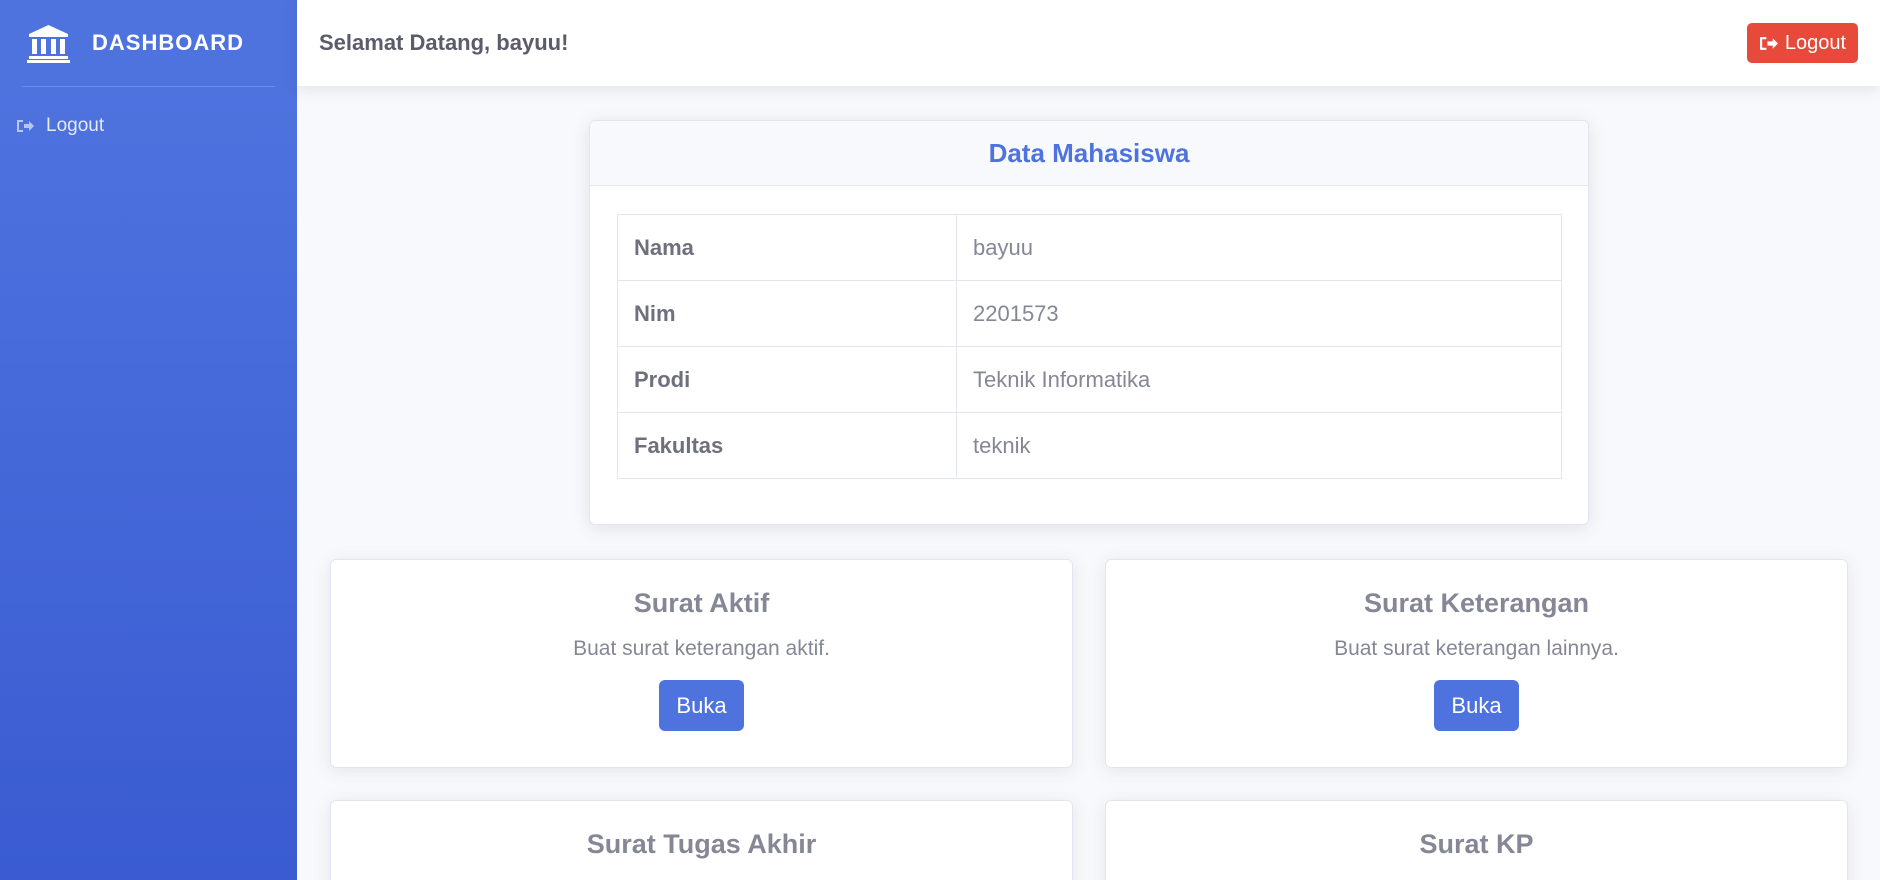 Image resolution: width=1880 pixels, height=880 pixels. What do you see at coordinates (787, 247) in the screenshot?
I see `row-key: Nama` at bounding box center [787, 247].